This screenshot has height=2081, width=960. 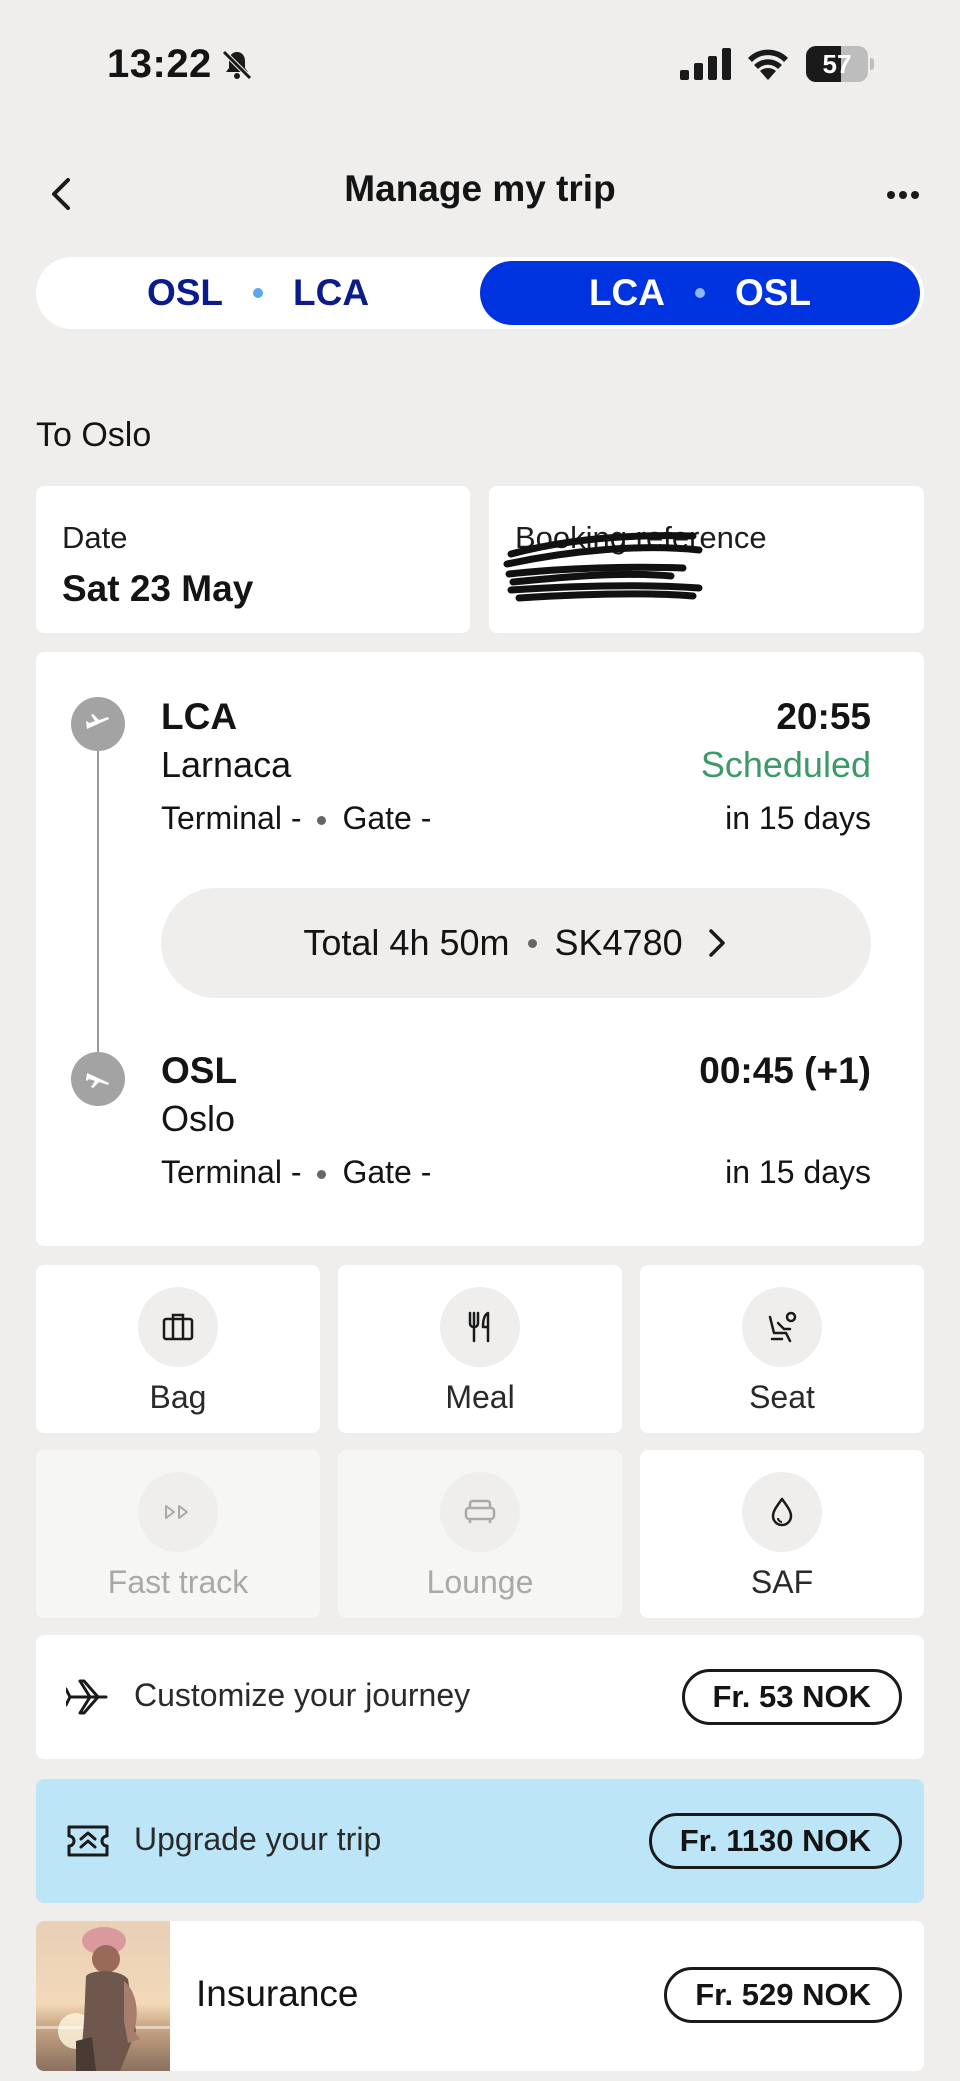 I want to click on departure-city: Larnaca, so click(x=226, y=764).